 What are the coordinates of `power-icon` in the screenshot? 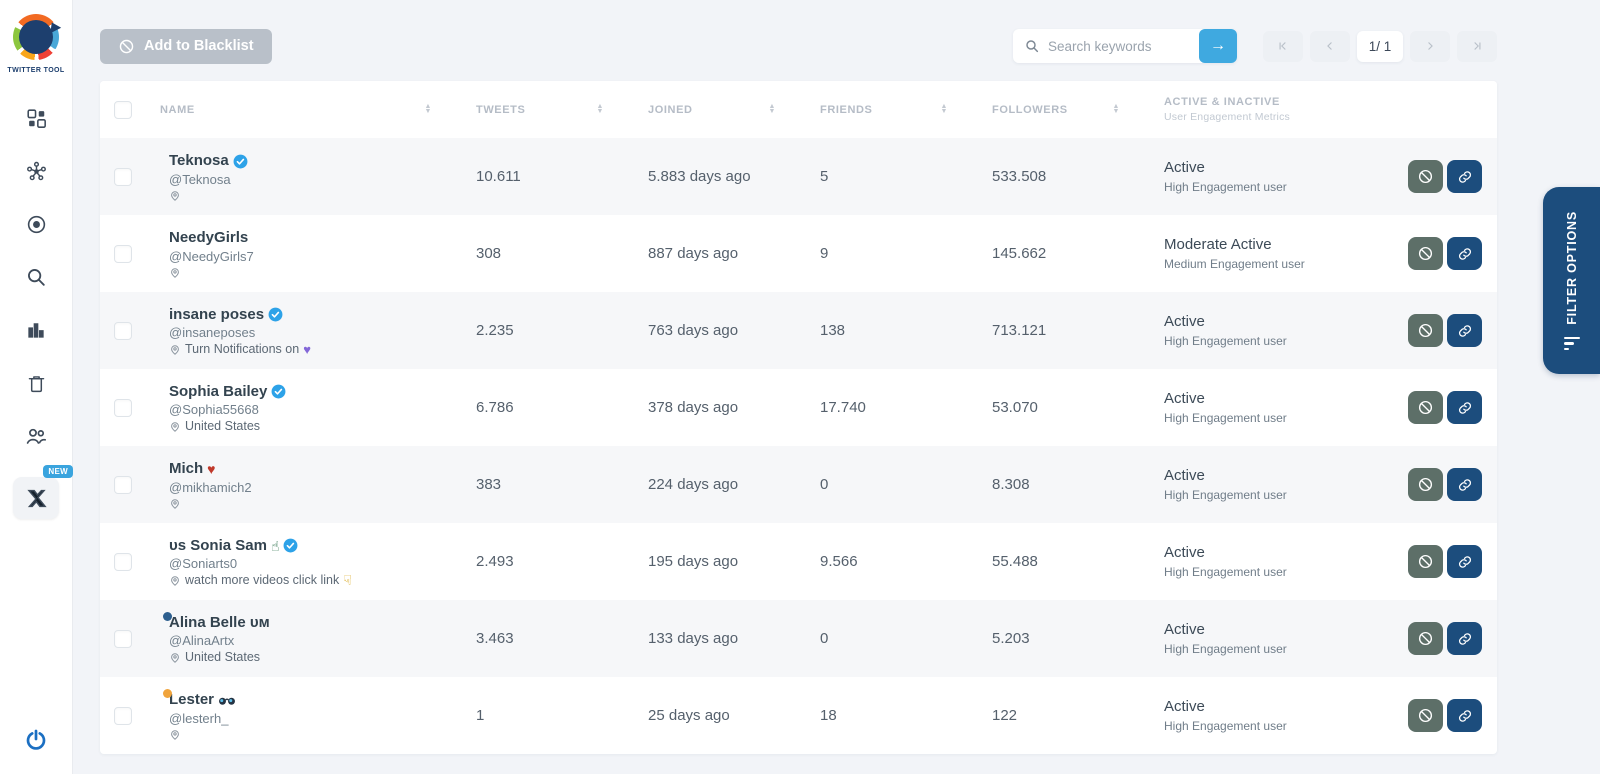 It's located at (36, 740).